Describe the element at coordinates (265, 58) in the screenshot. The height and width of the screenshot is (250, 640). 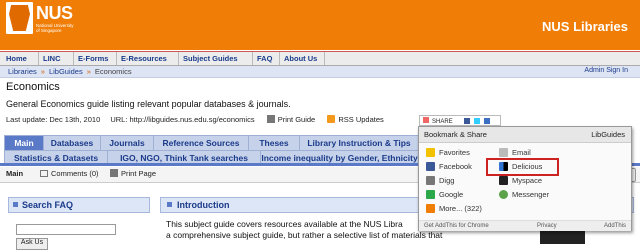
I see `nav-faq: FAQ` at that location.